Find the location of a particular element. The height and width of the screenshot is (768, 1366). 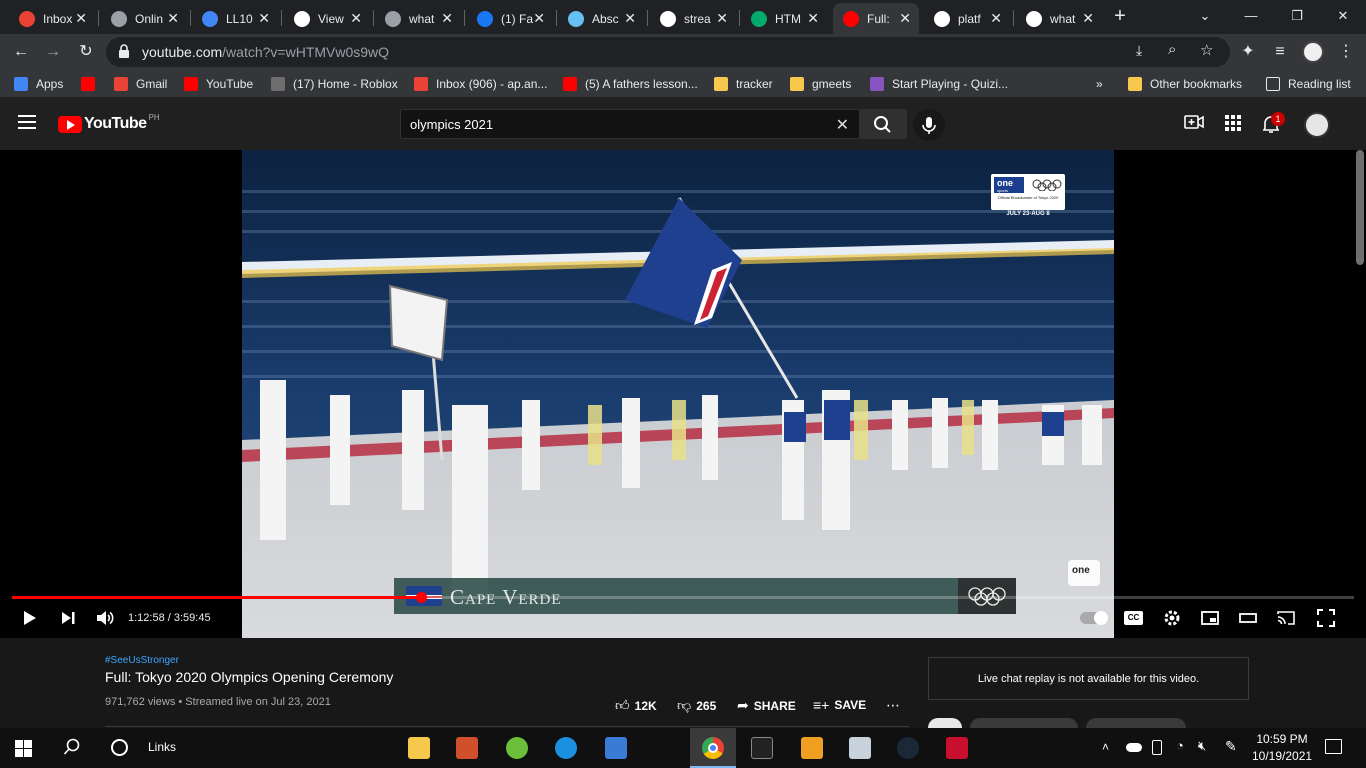

forward-arrow-icon: → is located at coordinates (53, 52).